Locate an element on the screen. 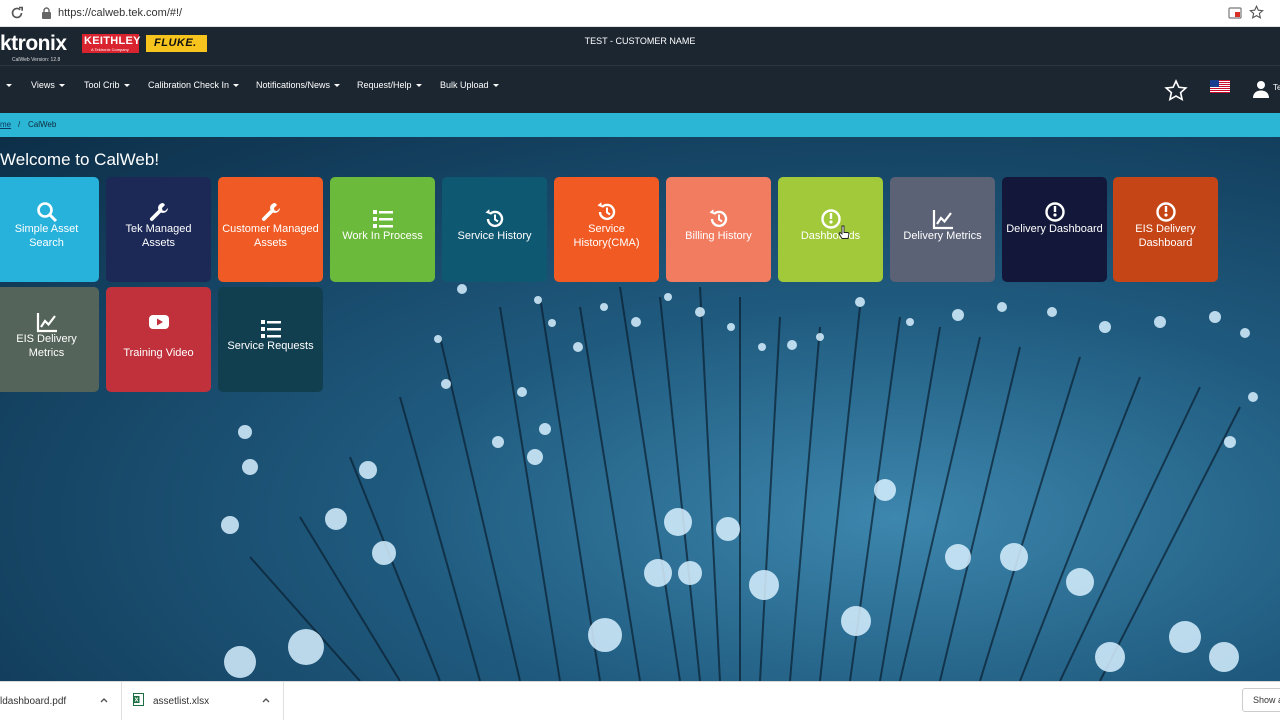 Image resolution: width=1280 pixels, height=720 pixels. tile-eis-delivery-dashboard: EIS Delivery Dashboard is located at coordinates (1165, 229).